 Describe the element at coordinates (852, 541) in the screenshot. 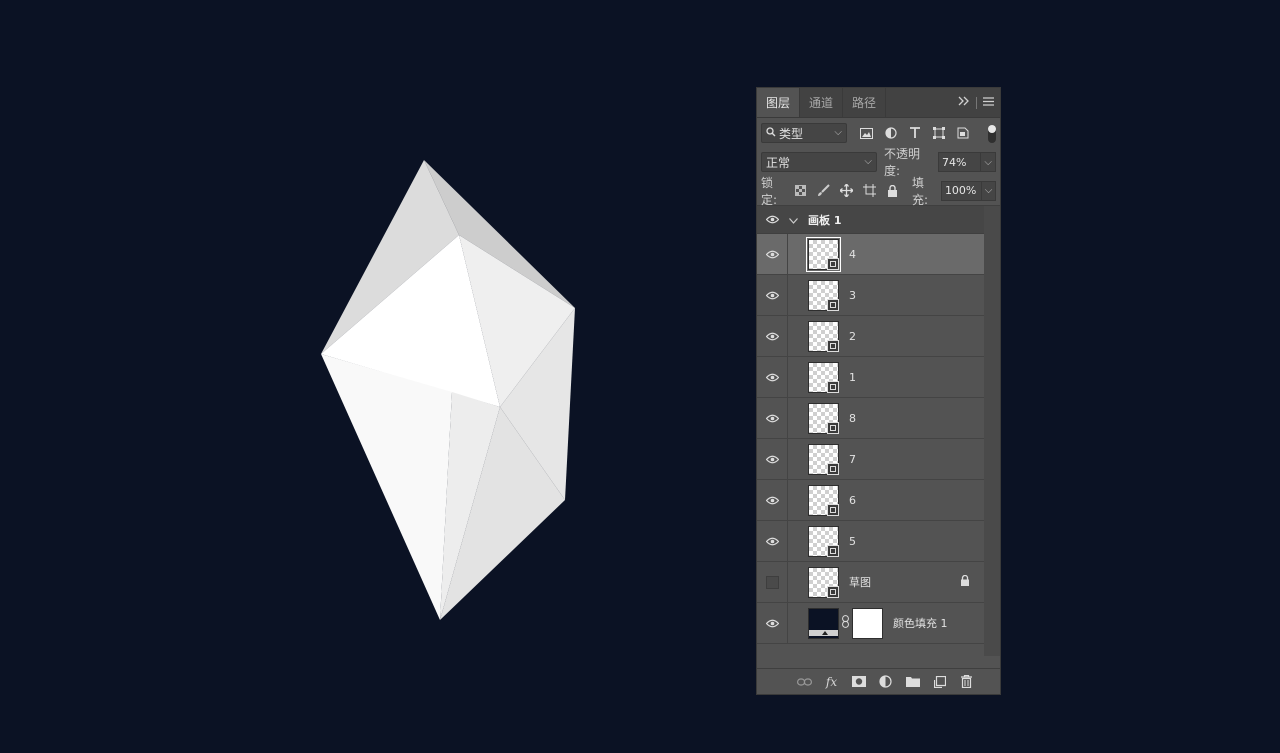

I see `layer-name: 5` at that location.